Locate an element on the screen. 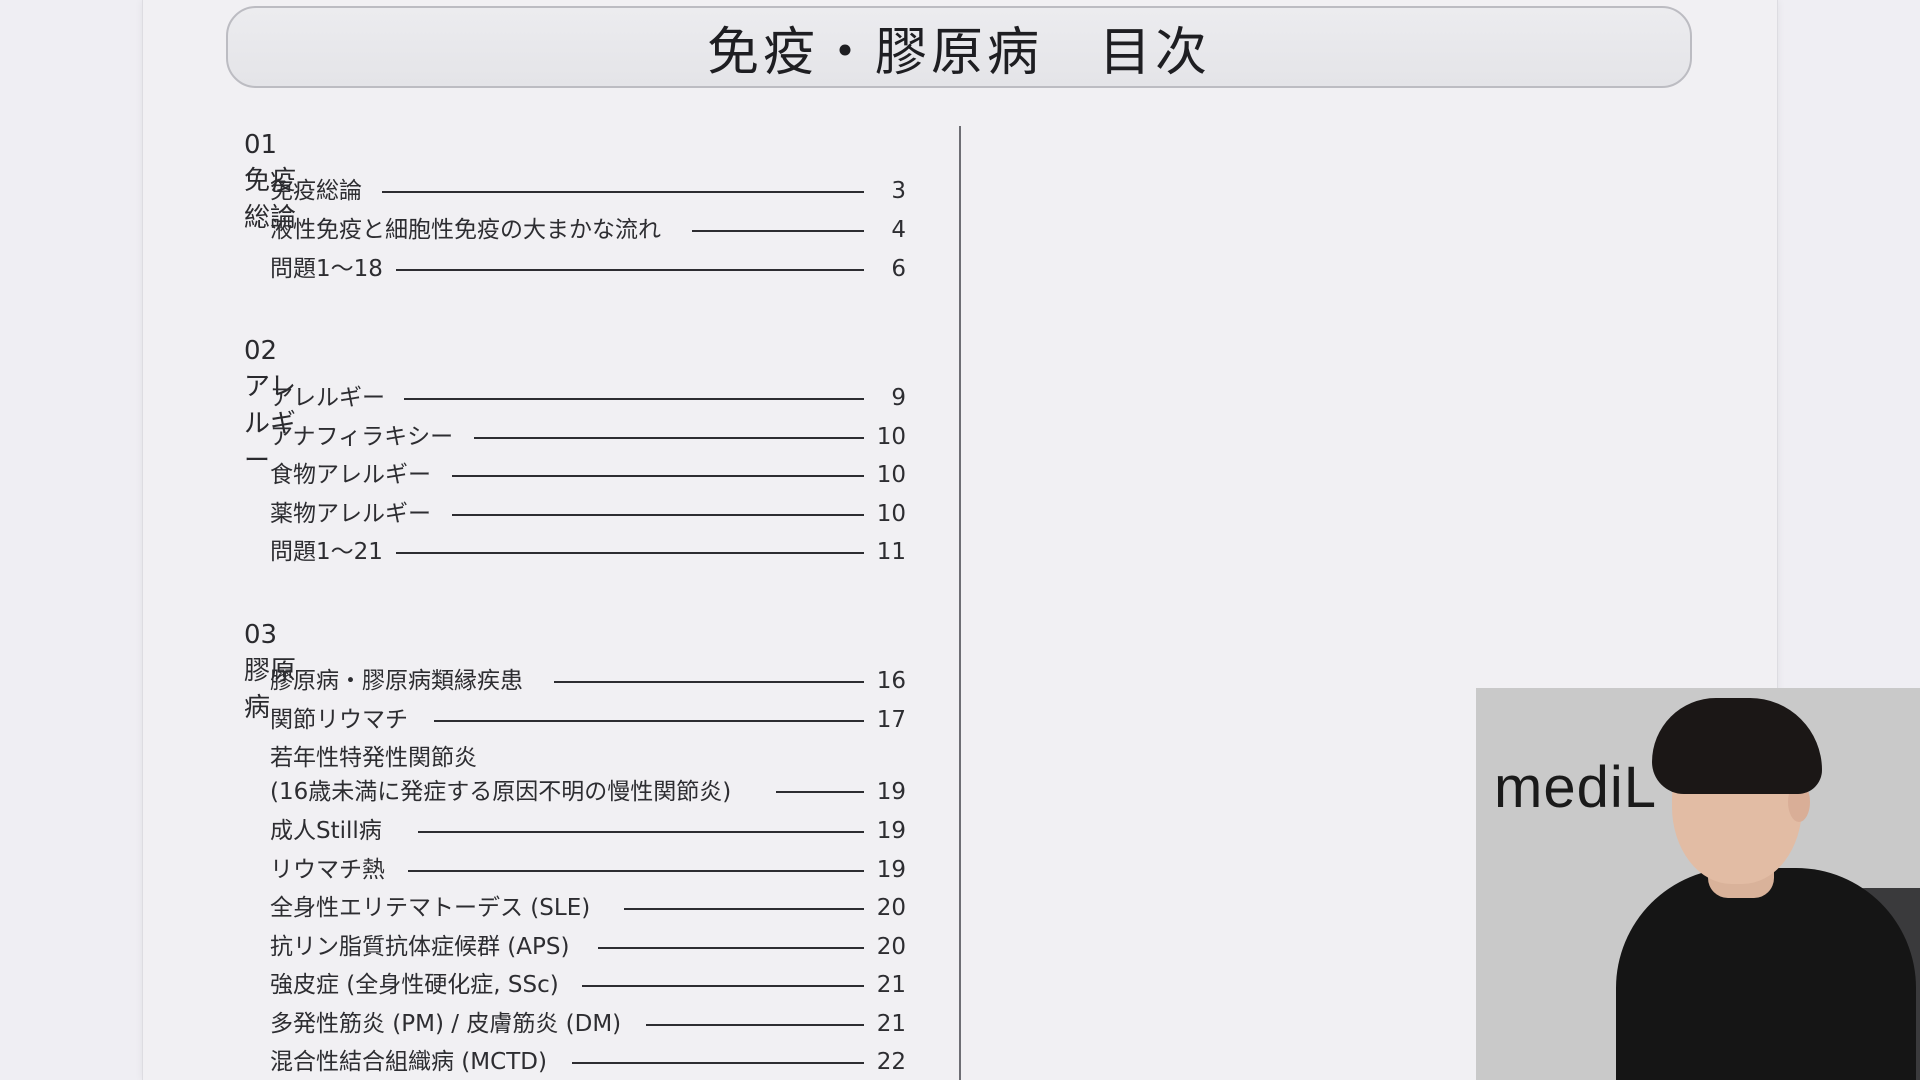 The width and height of the screenshot is (1920, 1080). toc-page-number: 17 is located at coordinates (891, 720).